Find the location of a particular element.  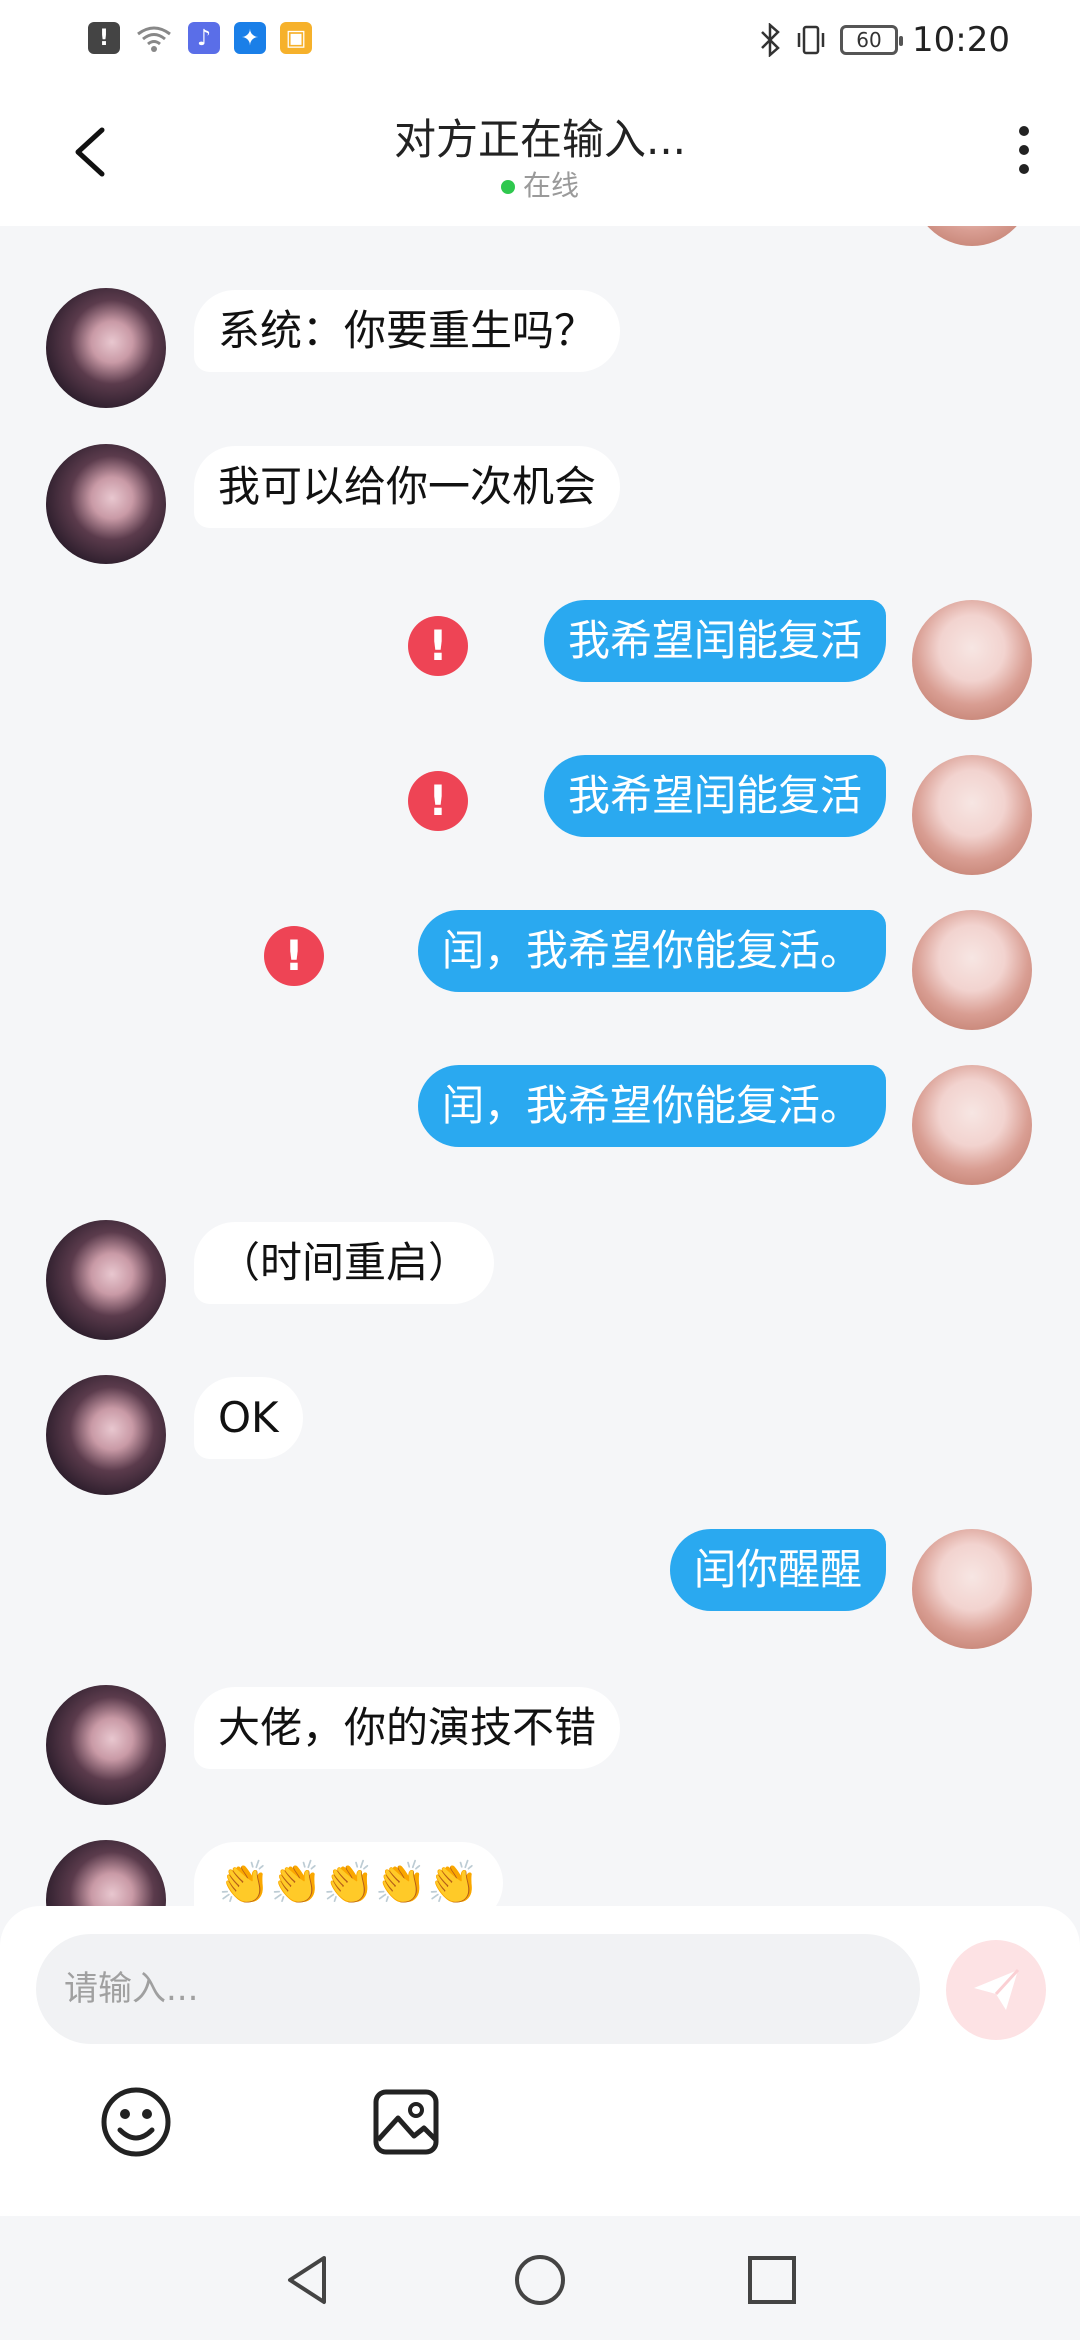

music-app-icon: ♪ is located at coordinates (204, 38).